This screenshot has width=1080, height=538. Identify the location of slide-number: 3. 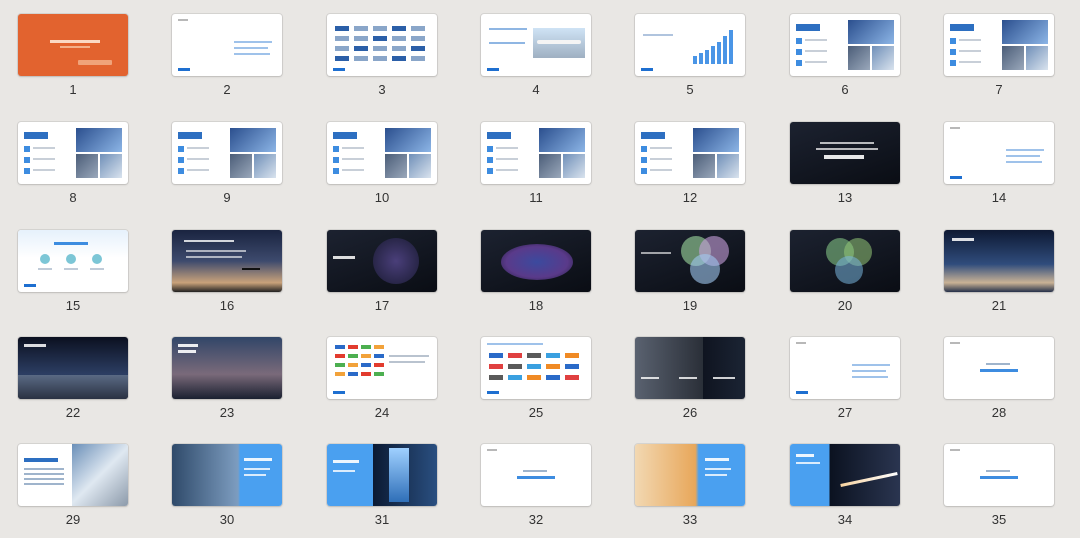
(382, 89).